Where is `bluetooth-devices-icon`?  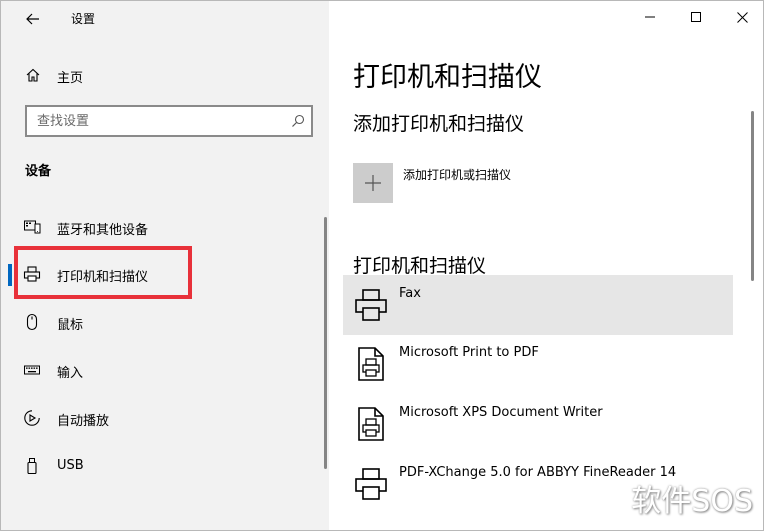
bluetooth-devices-icon is located at coordinates (32, 227).